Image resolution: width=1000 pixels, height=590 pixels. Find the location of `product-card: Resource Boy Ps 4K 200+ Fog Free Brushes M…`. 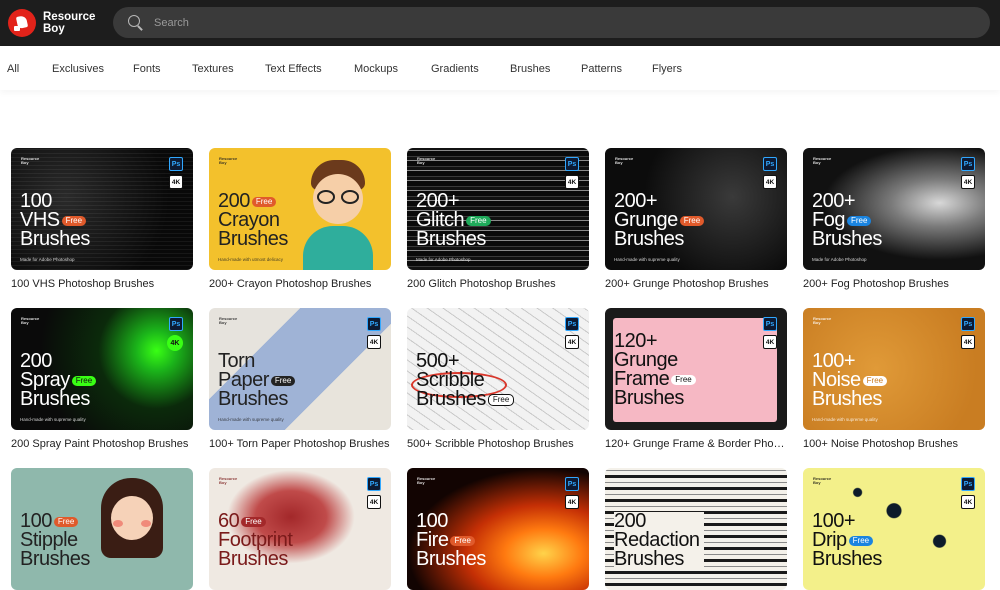

product-card: Resource Boy Ps 4K 200+ Fog Free Brushes M… is located at coordinates (894, 219).